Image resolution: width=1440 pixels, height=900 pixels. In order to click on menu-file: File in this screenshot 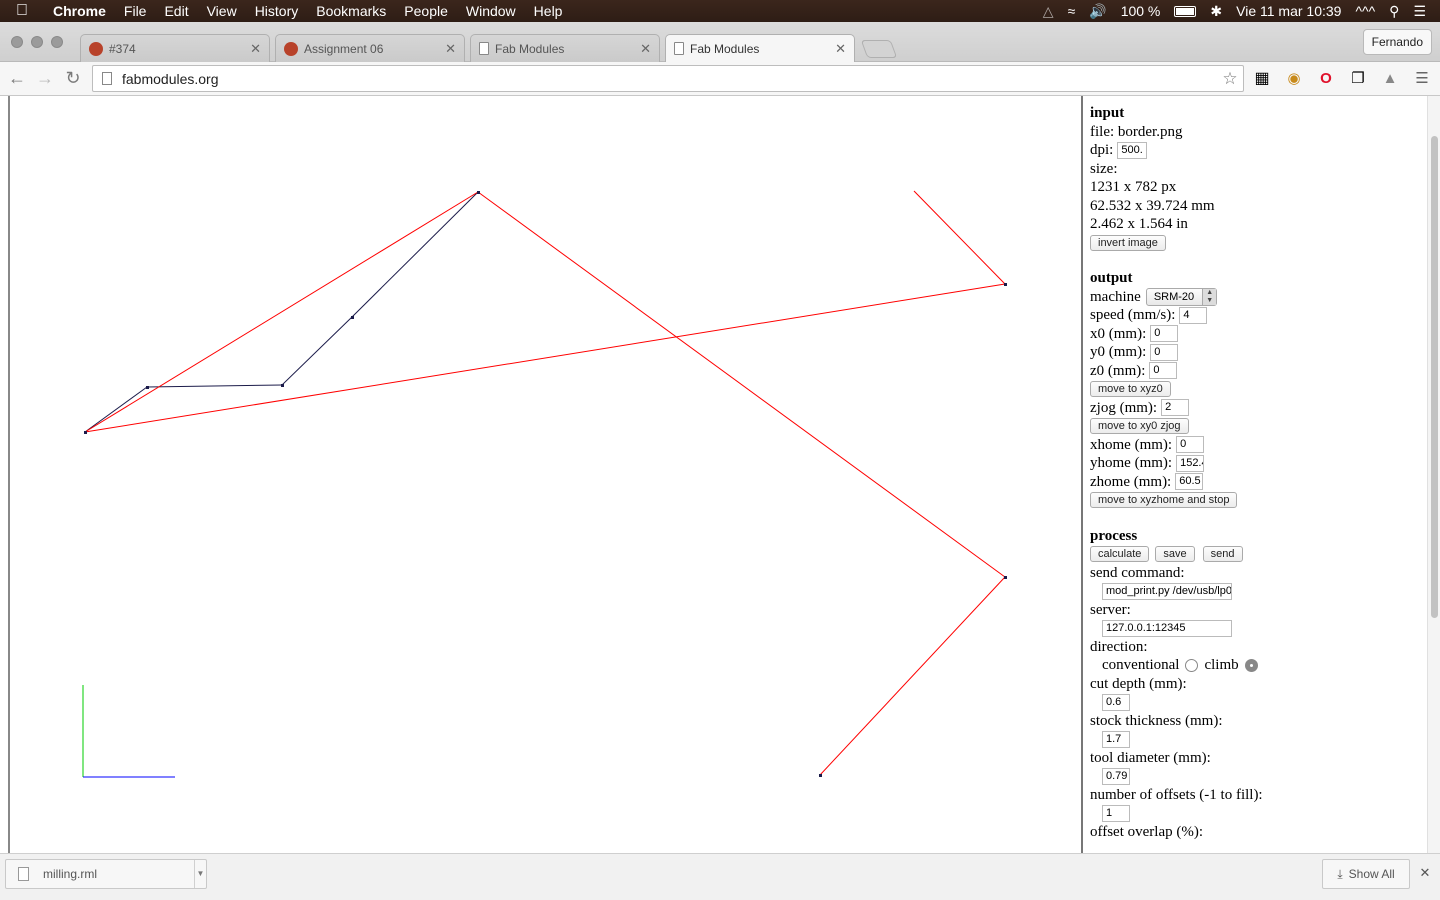, I will do `click(135, 11)`.